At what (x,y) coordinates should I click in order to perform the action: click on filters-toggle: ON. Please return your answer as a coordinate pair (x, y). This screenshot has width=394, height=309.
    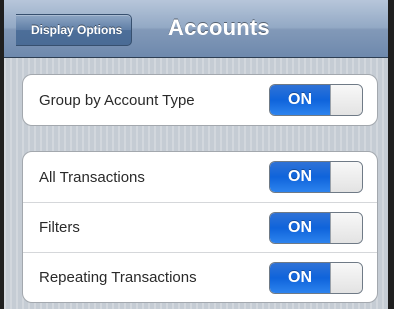
    Looking at the image, I should click on (316, 227).